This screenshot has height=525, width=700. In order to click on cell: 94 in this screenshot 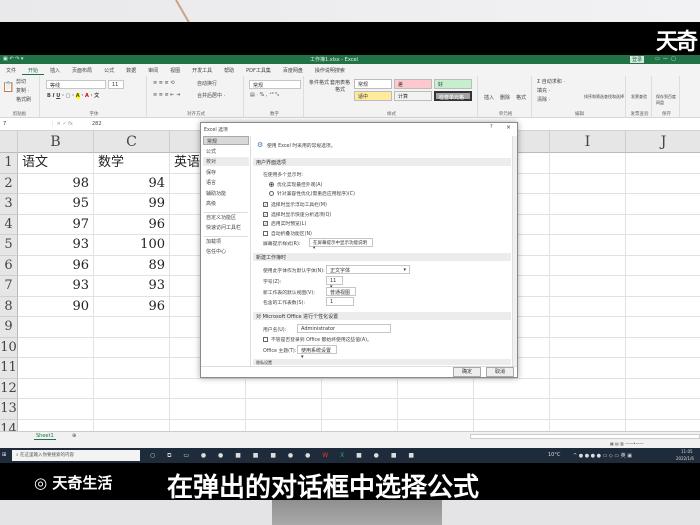, I will do `click(132, 183)`.